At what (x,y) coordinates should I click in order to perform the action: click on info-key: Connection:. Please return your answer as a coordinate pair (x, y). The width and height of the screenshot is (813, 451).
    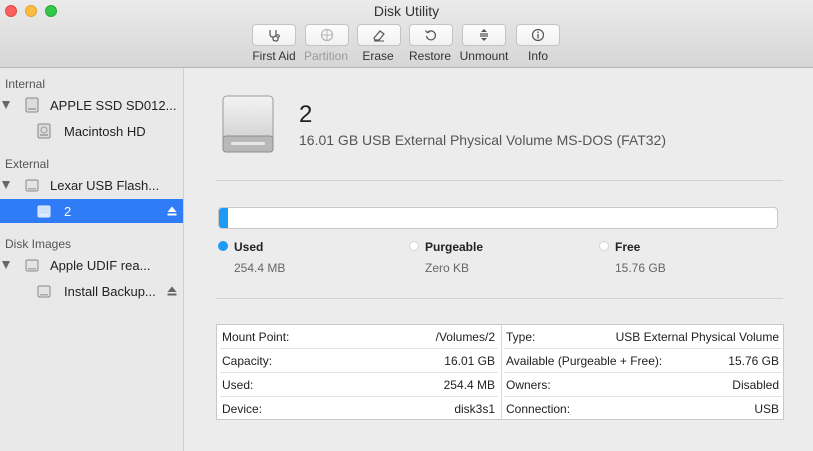
    Looking at the image, I should click on (538, 409).